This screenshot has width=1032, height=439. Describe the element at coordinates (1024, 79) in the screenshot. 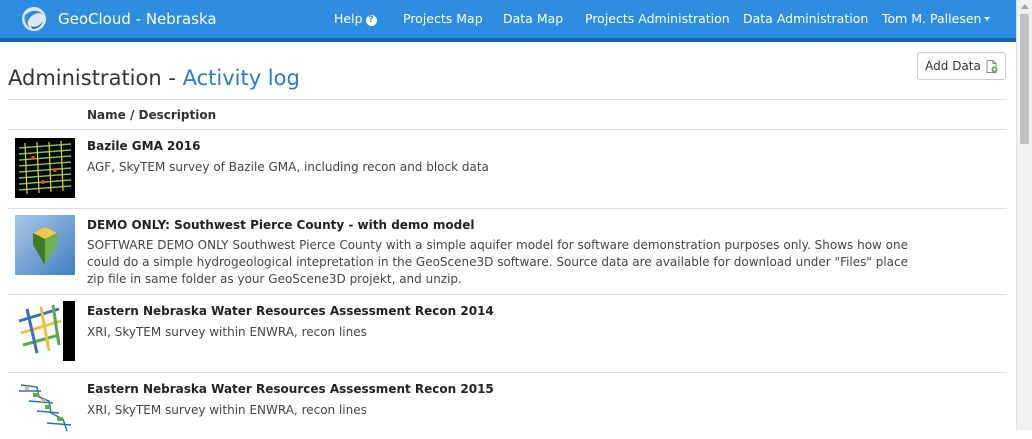

I see `scrollbar-thumb` at that location.